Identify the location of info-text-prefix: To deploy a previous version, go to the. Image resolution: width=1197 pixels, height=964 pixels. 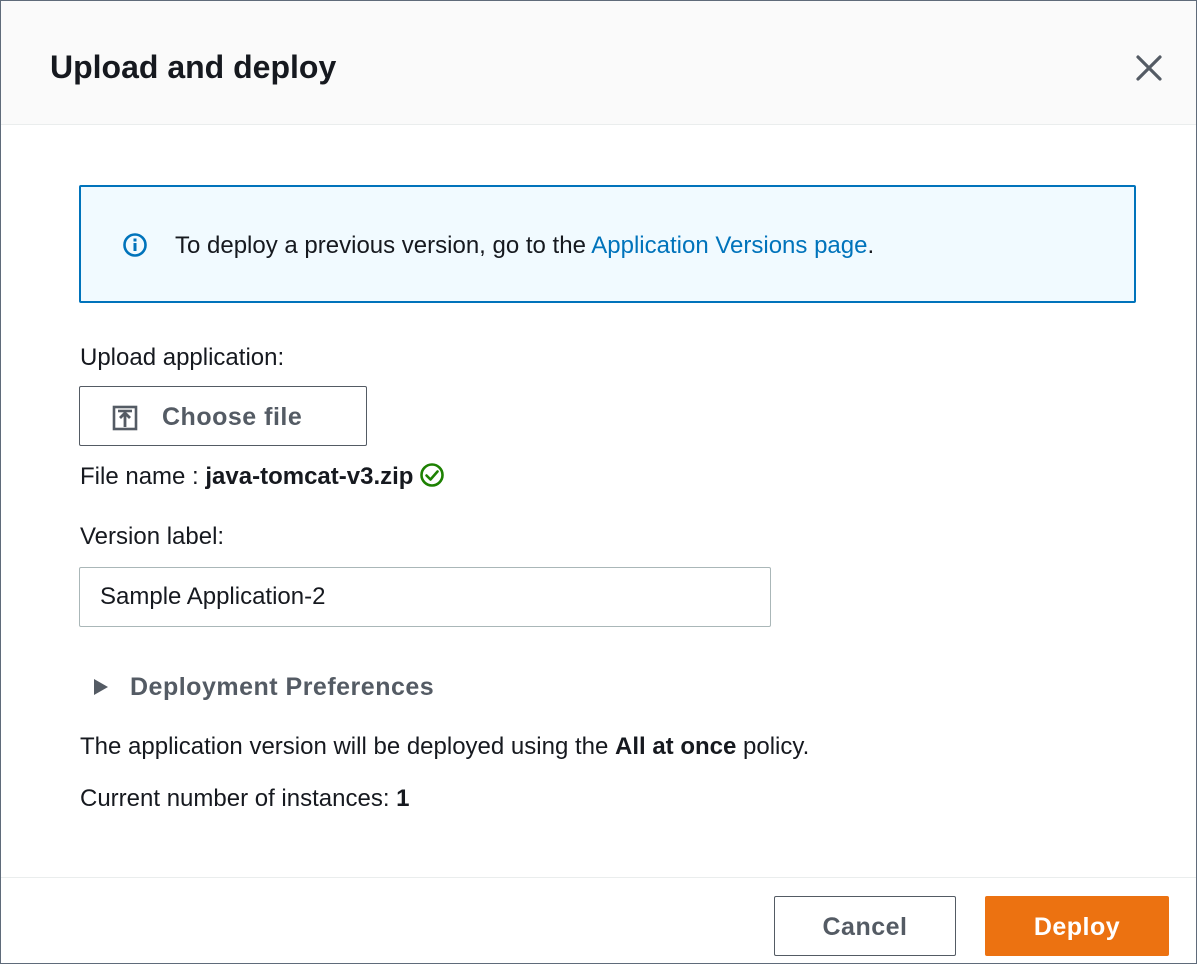
(383, 245).